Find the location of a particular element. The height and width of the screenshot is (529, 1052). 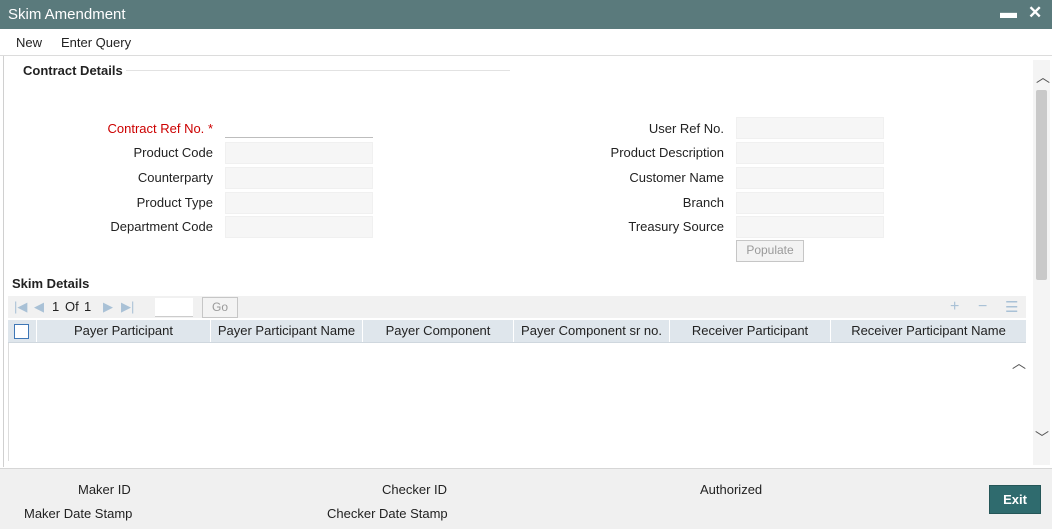

product-type-input is located at coordinates (299, 203).